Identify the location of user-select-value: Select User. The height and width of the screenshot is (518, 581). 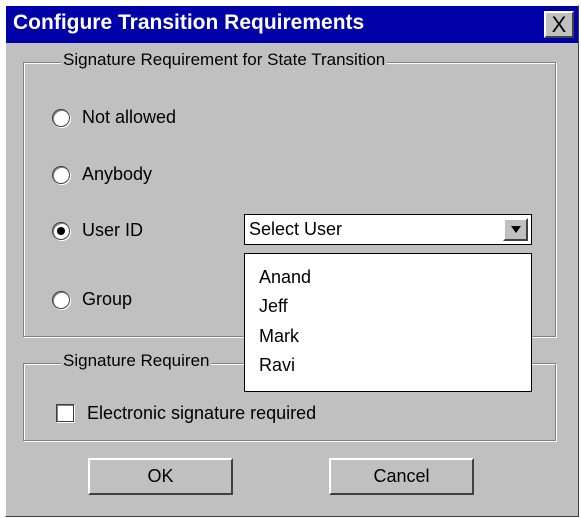
(296, 229).